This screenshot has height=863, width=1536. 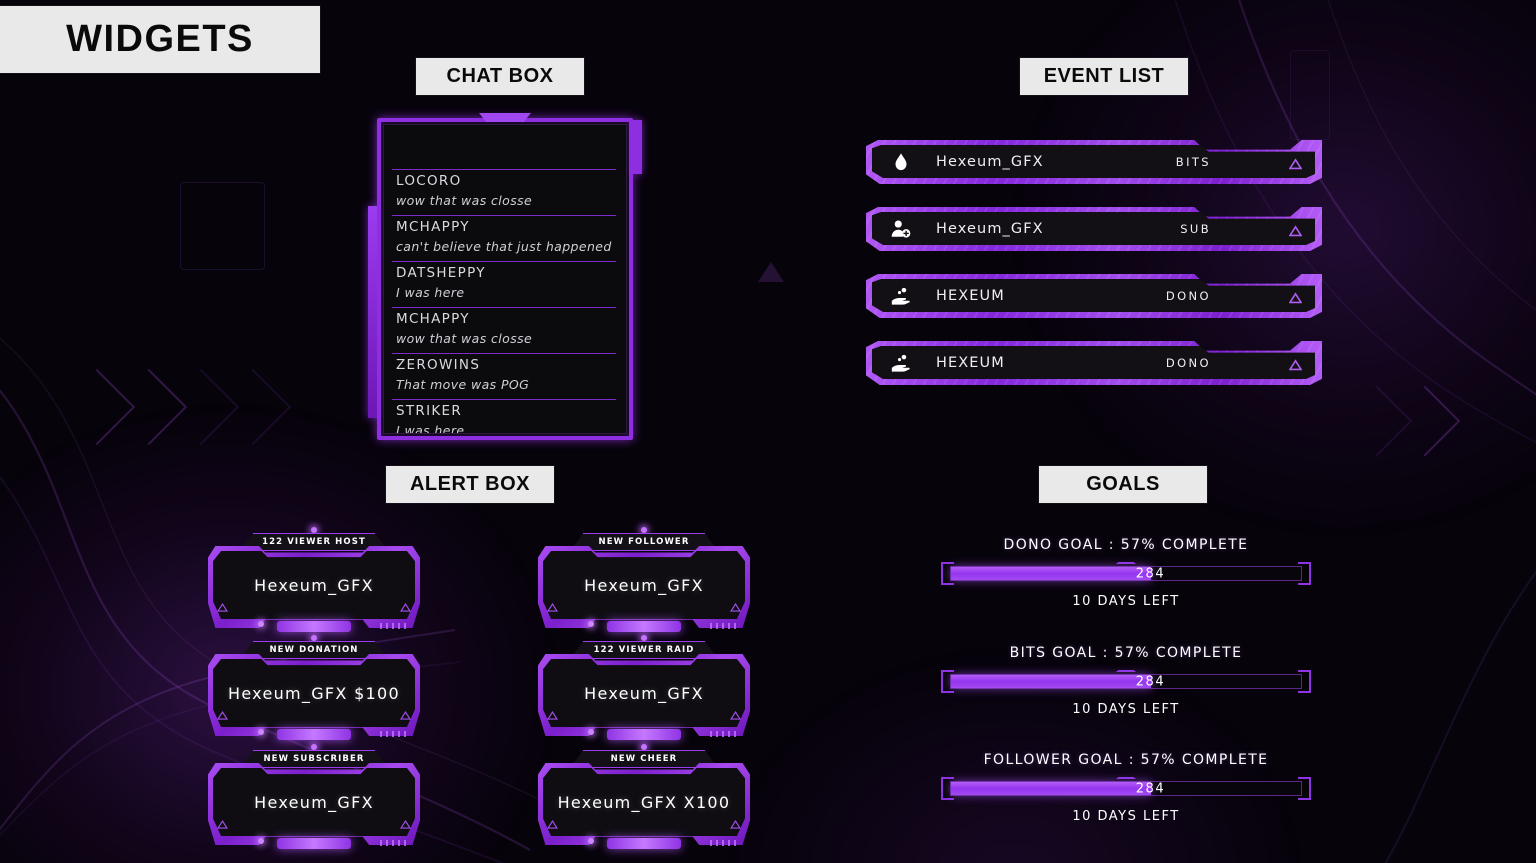 What do you see at coordinates (314, 796) in the screenshot?
I see `alert-box: NEW SUBSCRIBER Hexeum_GFX` at bounding box center [314, 796].